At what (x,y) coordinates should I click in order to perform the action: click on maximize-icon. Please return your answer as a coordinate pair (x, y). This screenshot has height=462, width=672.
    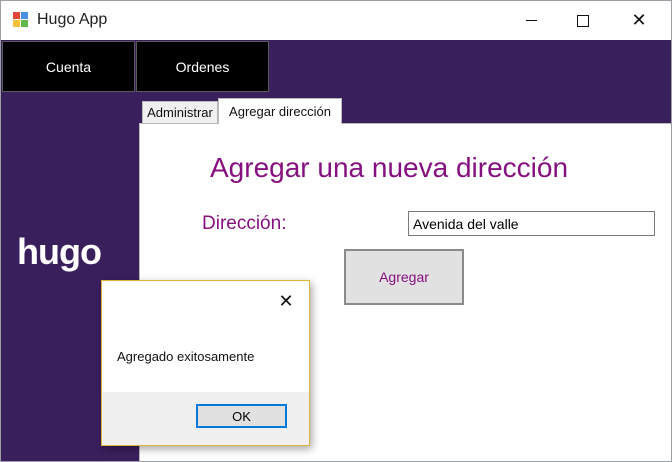
    Looking at the image, I should click on (583, 20).